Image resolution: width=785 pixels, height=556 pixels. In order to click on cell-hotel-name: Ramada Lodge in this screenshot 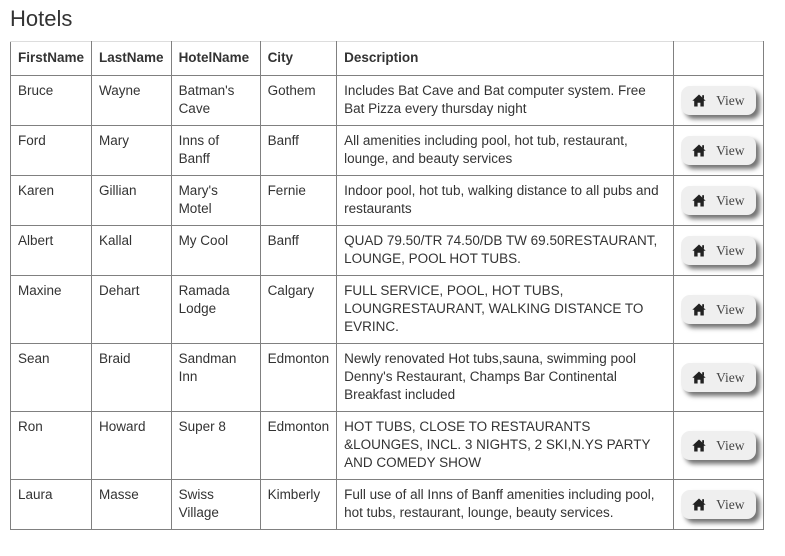, I will do `click(215, 309)`.